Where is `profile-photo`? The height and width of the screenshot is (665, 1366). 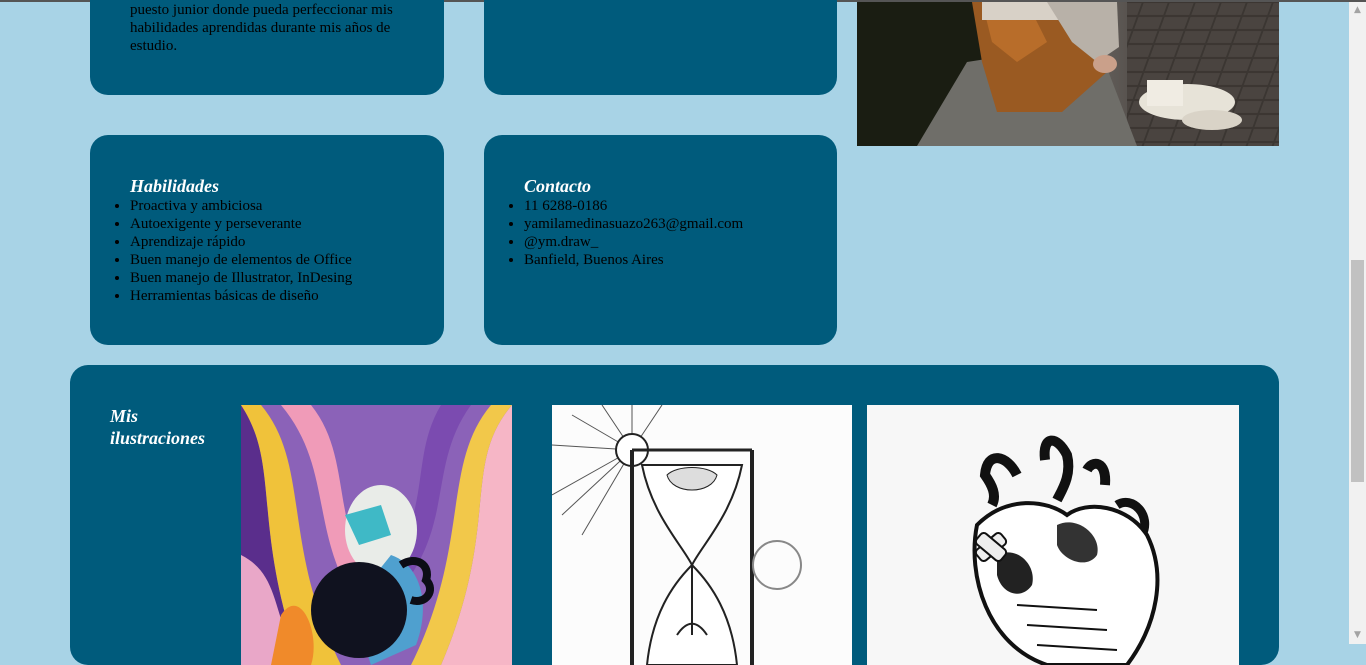 profile-photo is located at coordinates (1068, 74).